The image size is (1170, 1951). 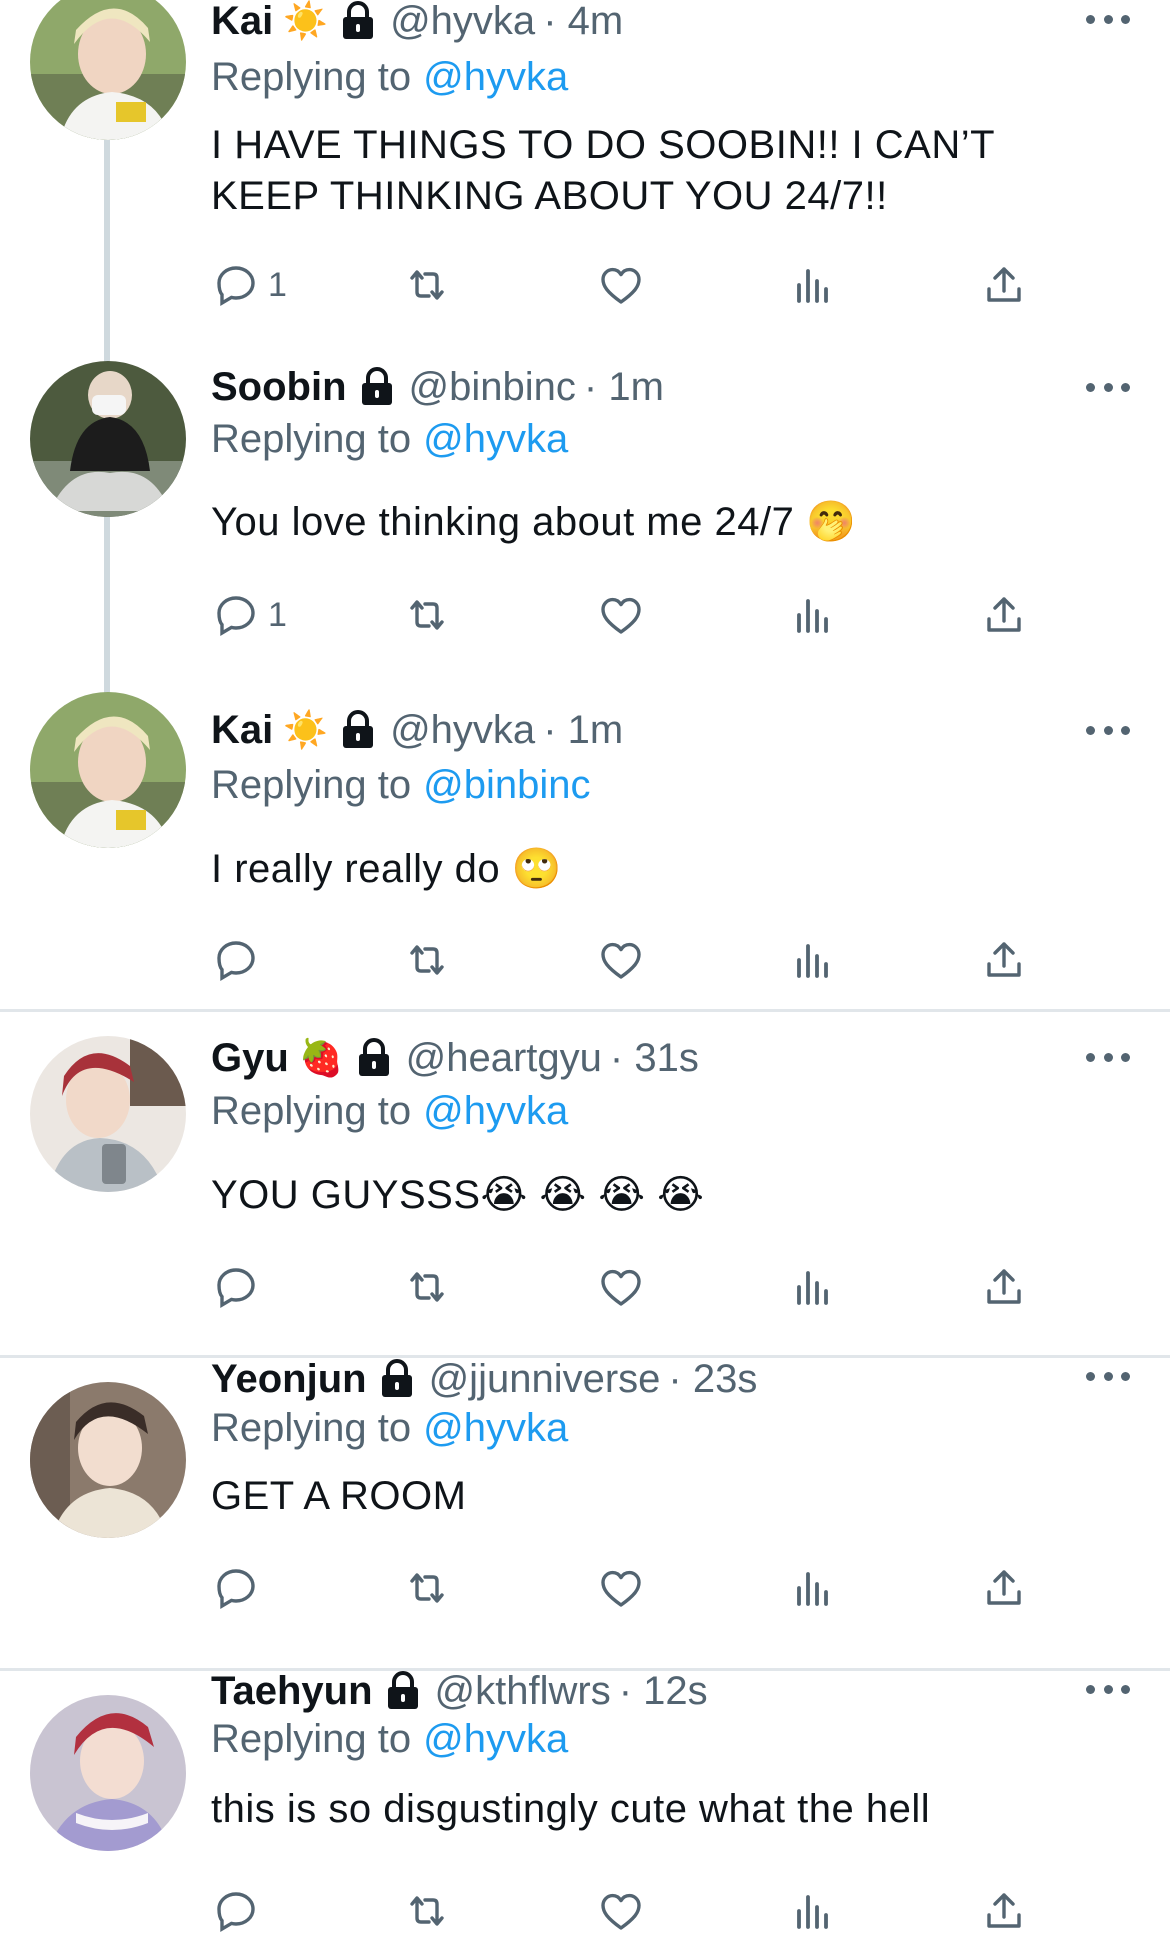 What do you see at coordinates (654, 1058) in the screenshot?
I see `timestamp: · 31s` at bounding box center [654, 1058].